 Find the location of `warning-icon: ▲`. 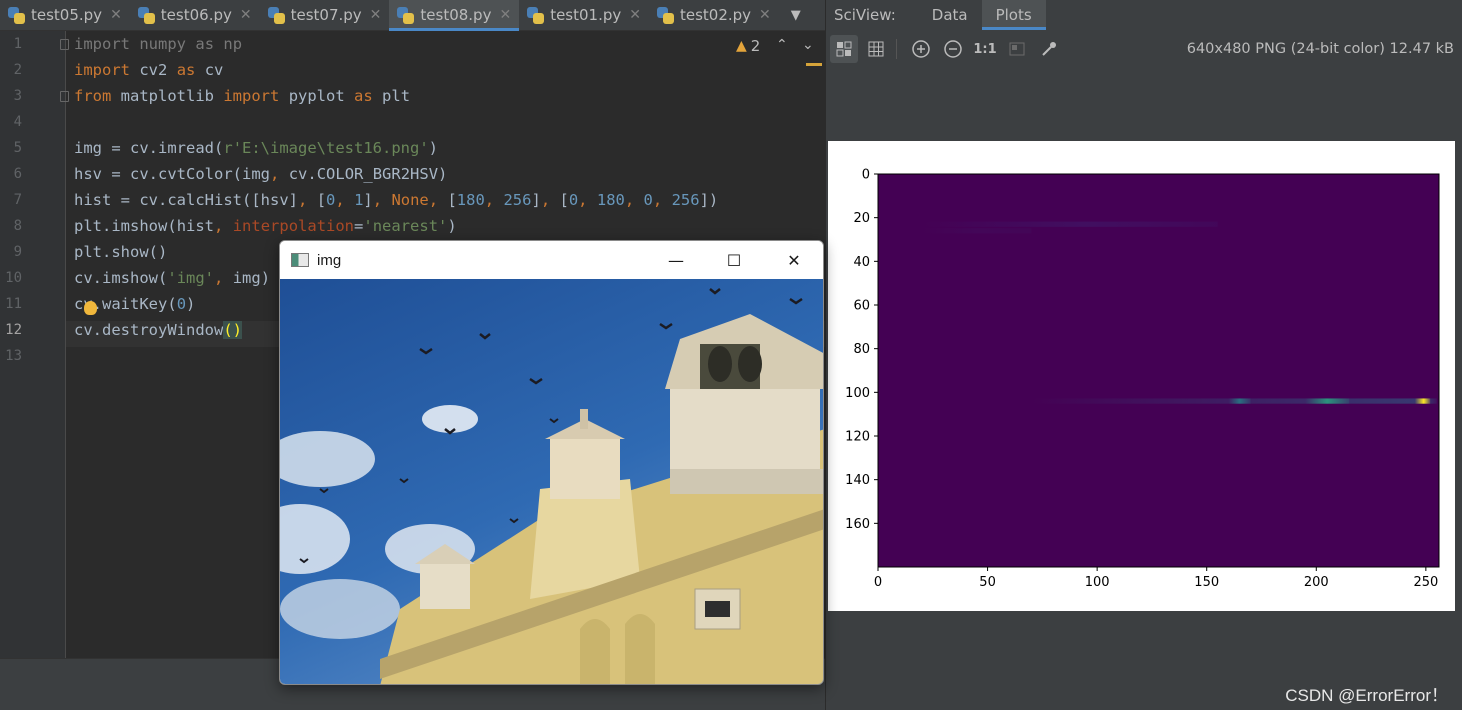

warning-icon: ▲ is located at coordinates (741, 46).